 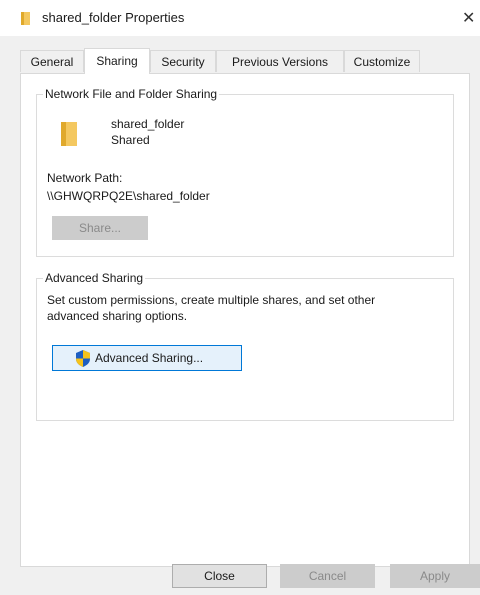 I want to click on network-path-value: \\GHWQRPQ2E\shared_folder, so click(x=128, y=196).